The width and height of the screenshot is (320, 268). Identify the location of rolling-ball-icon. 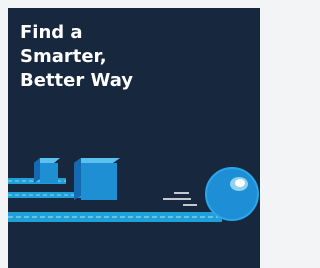
(232, 194).